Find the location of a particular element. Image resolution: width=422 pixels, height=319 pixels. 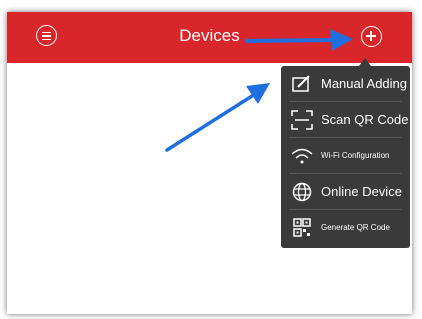

edit-pencil-icon is located at coordinates (302, 84).